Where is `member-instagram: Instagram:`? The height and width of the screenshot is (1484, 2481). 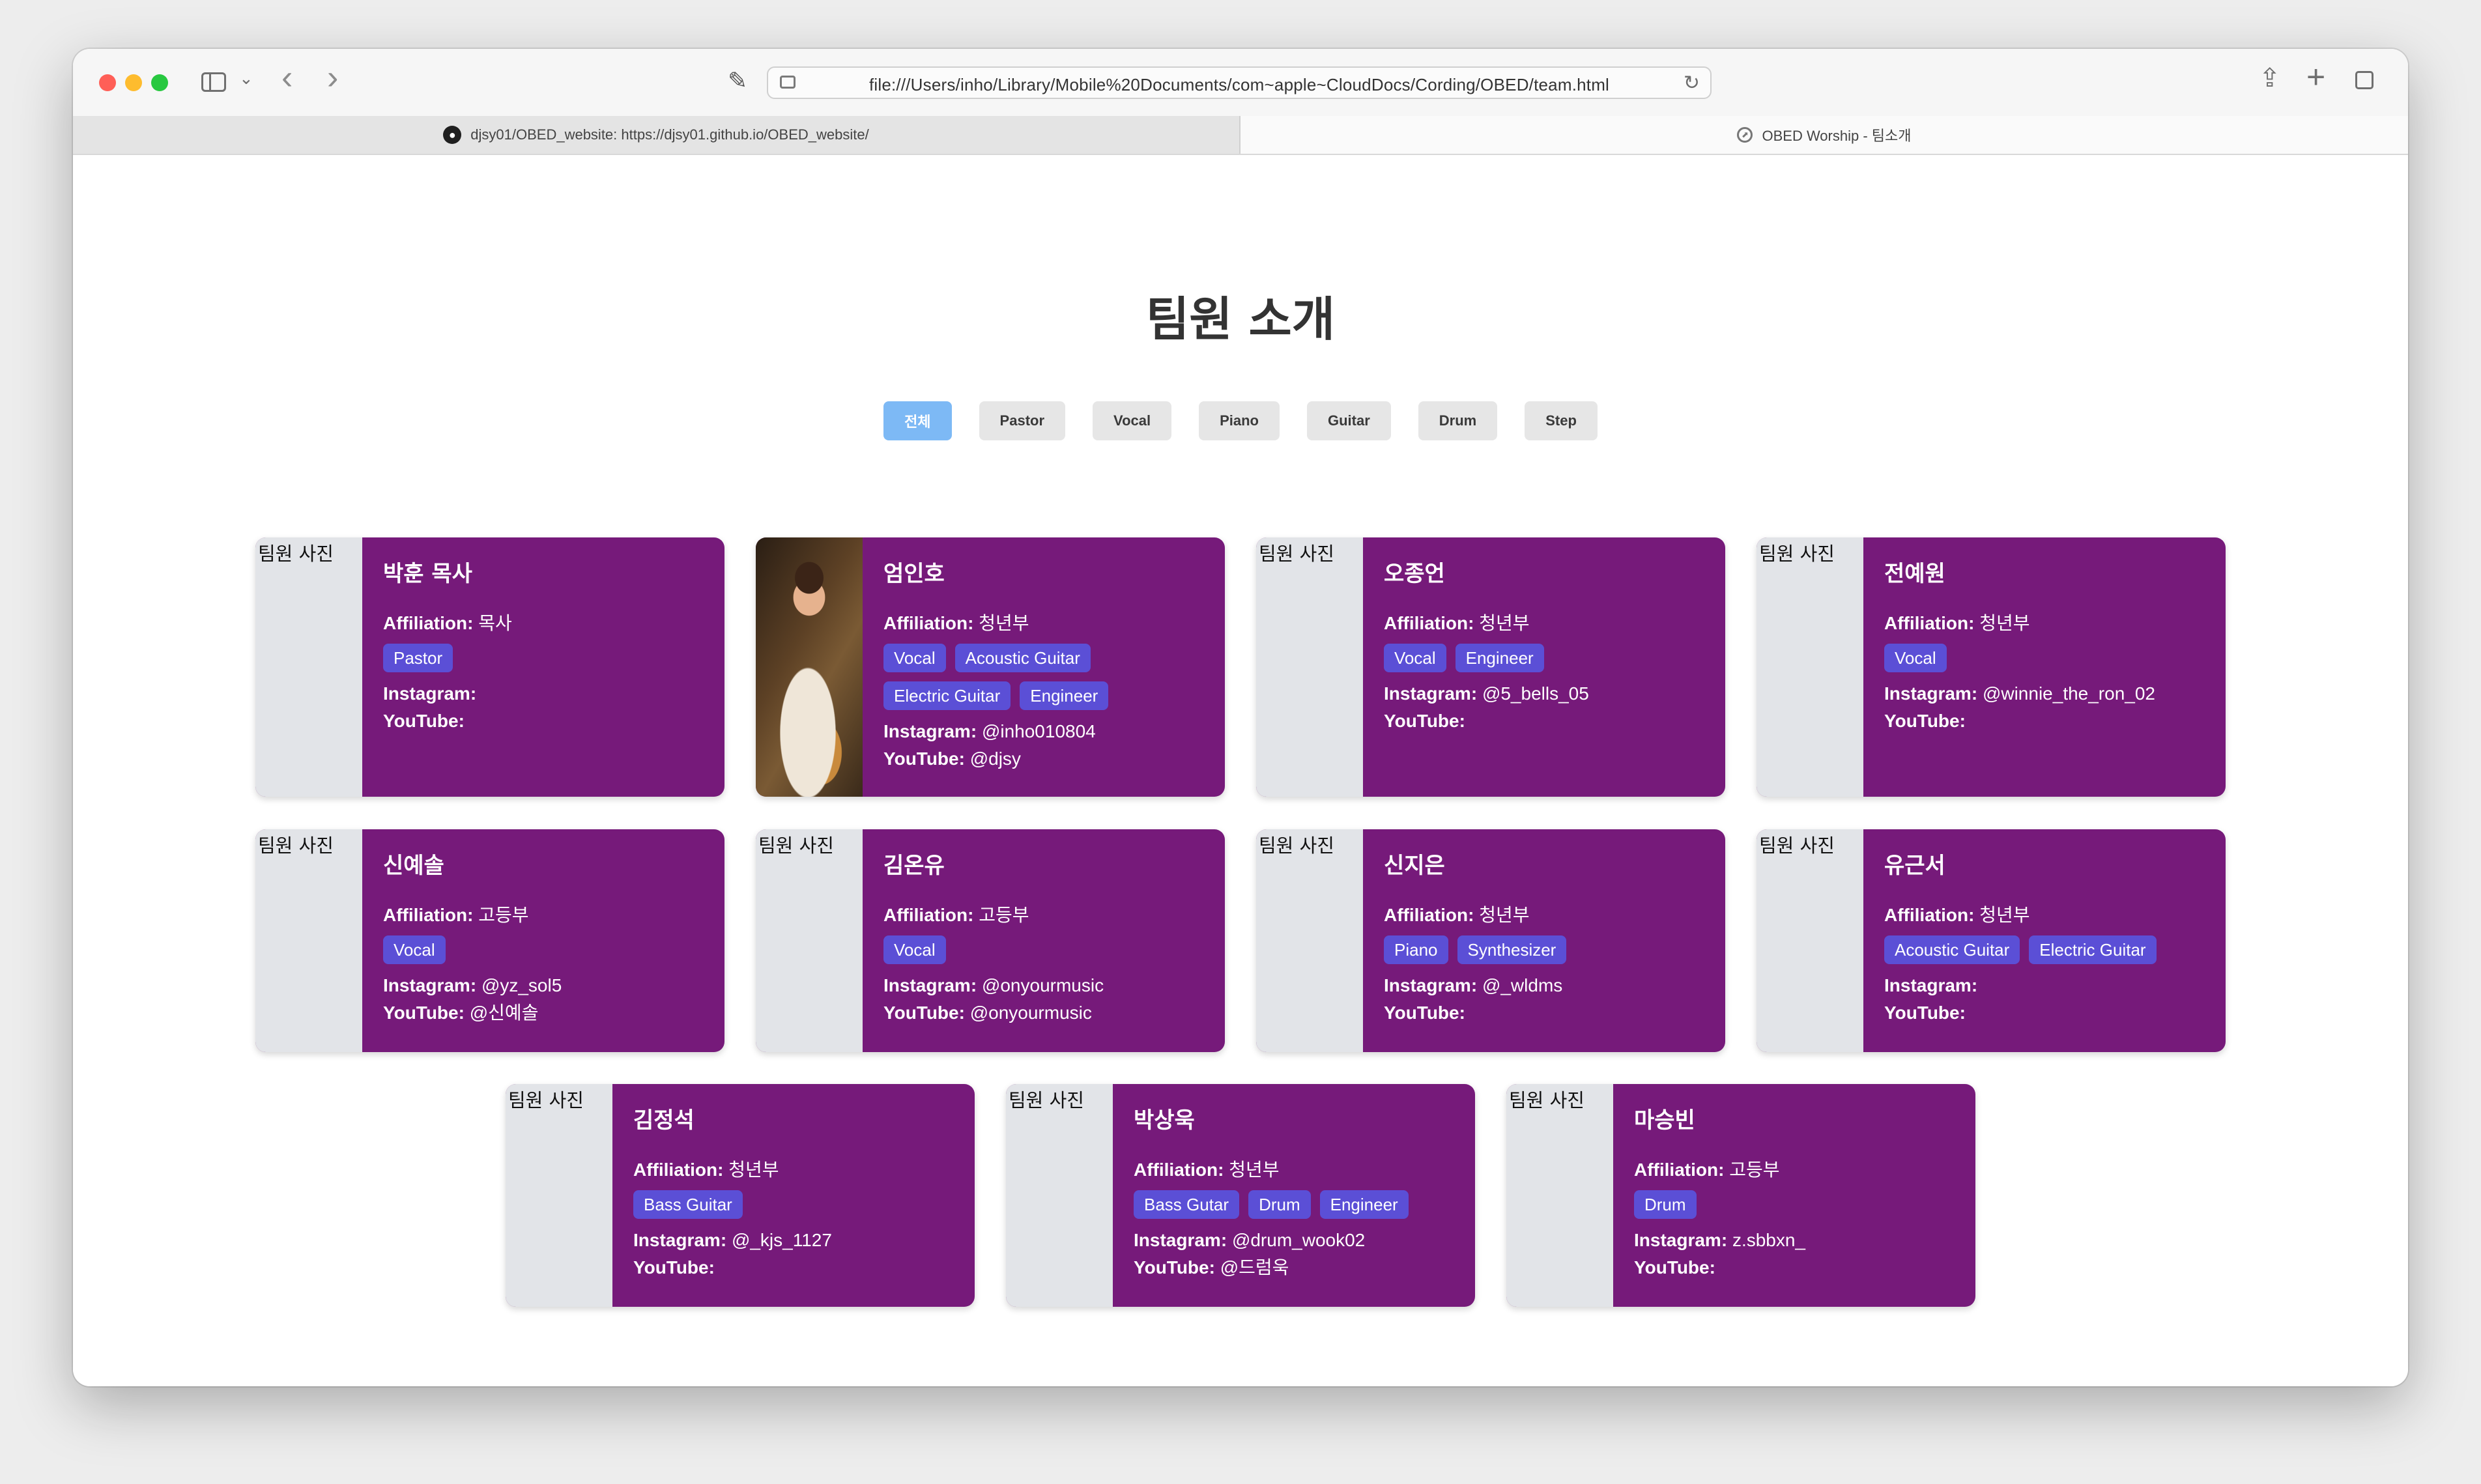 member-instagram: Instagram: is located at coordinates (2055, 986).